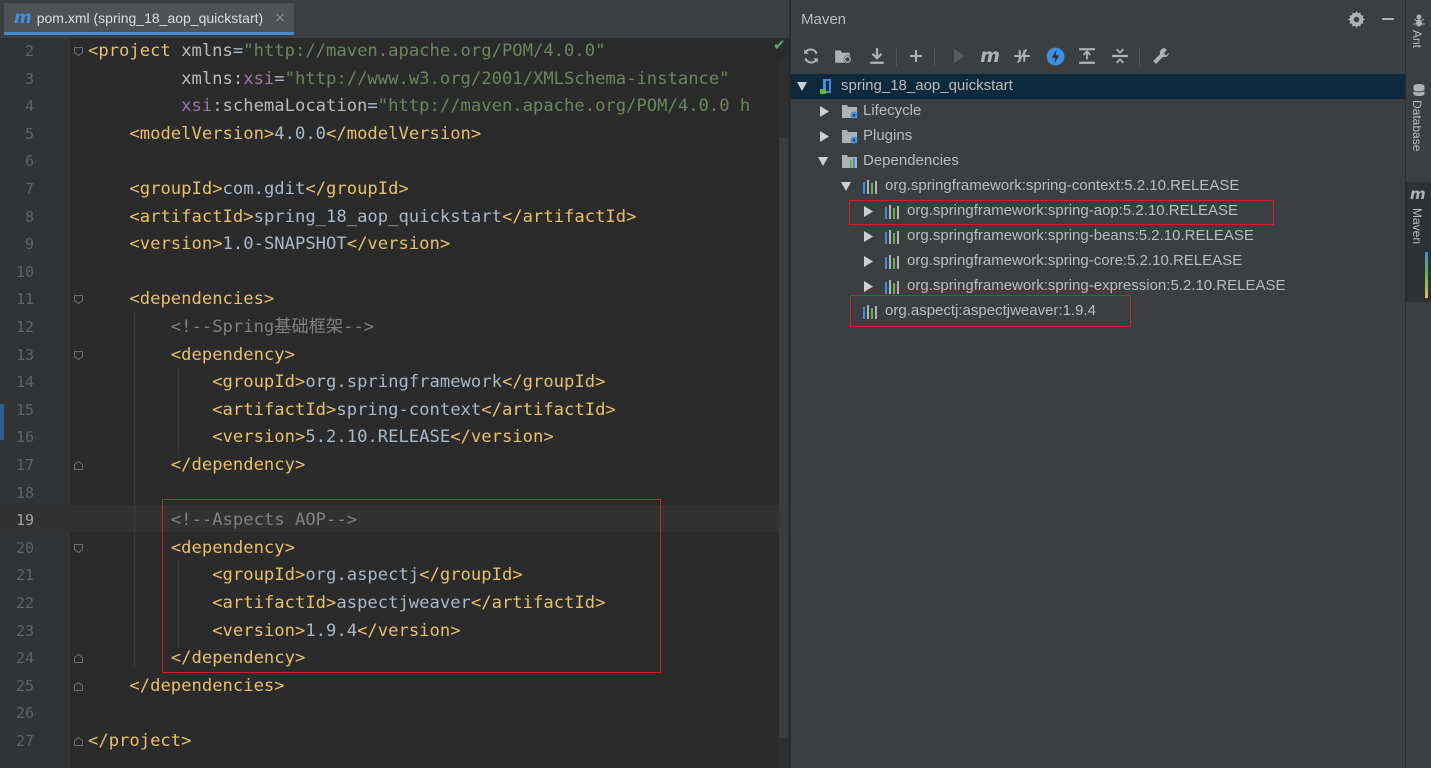  What do you see at coordinates (1055, 56) in the screenshot?
I see `skip-tests-icon` at bounding box center [1055, 56].